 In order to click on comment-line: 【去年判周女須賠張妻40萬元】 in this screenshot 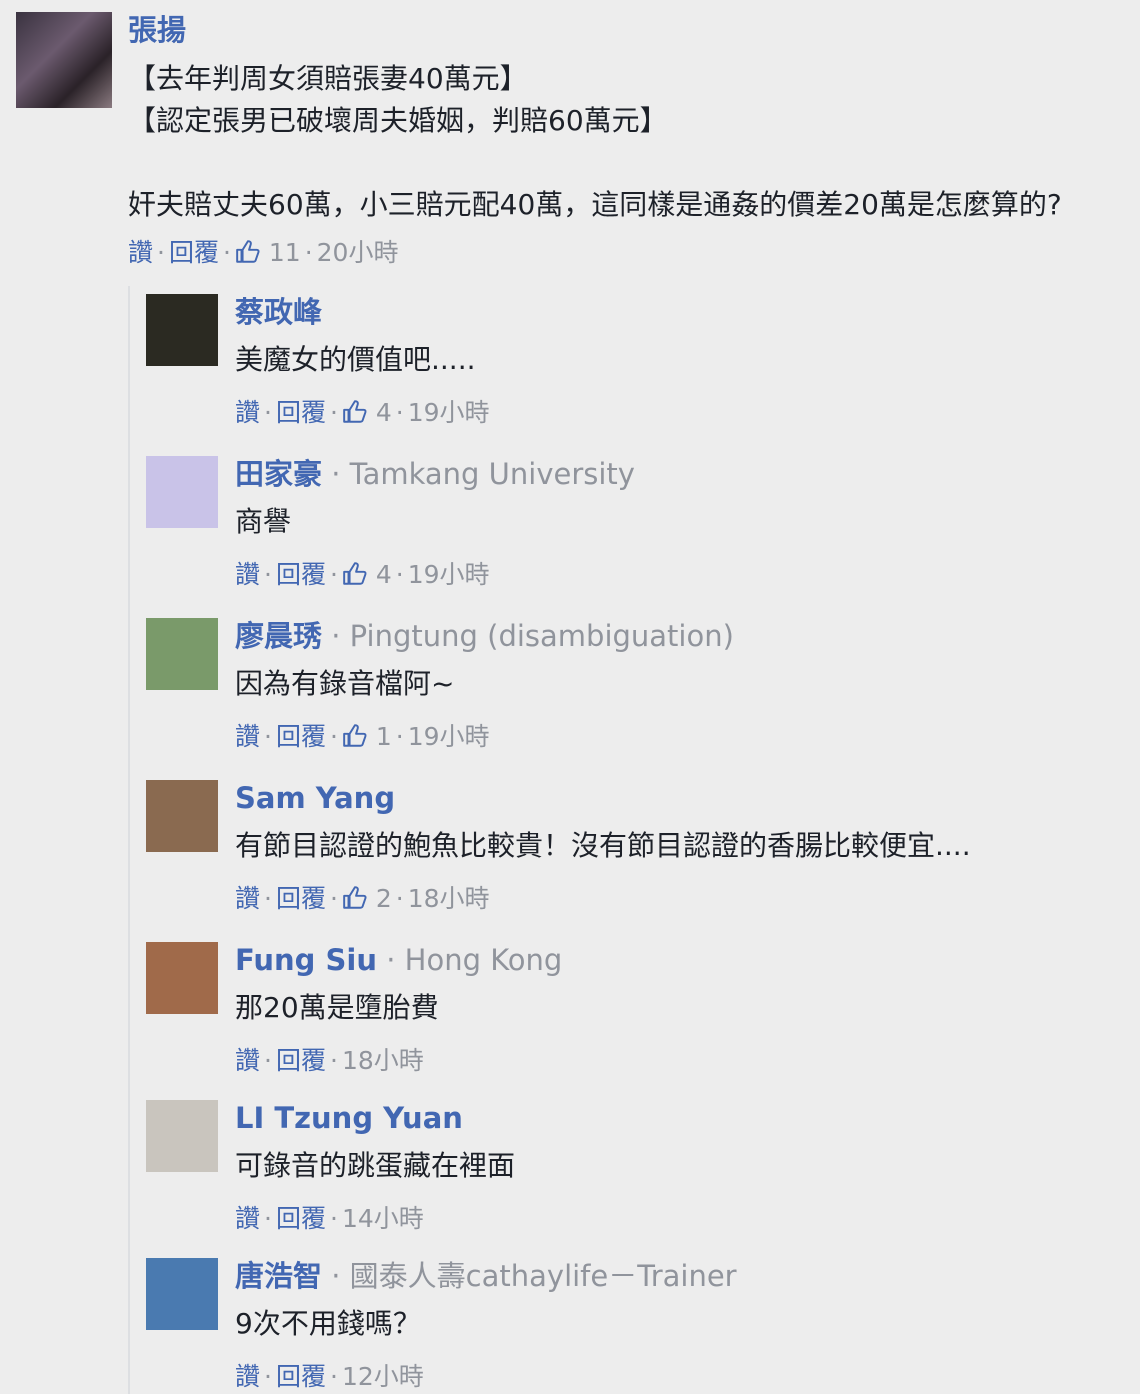, I will do `click(328, 78)`.